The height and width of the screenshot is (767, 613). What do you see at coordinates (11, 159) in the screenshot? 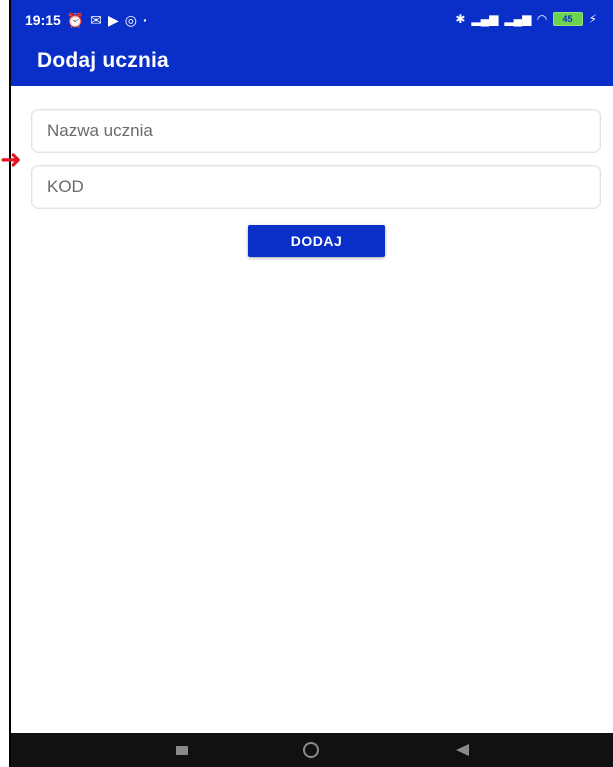
I see `annotation-arrow-icon: ➜` at bounding box center [11, 159].